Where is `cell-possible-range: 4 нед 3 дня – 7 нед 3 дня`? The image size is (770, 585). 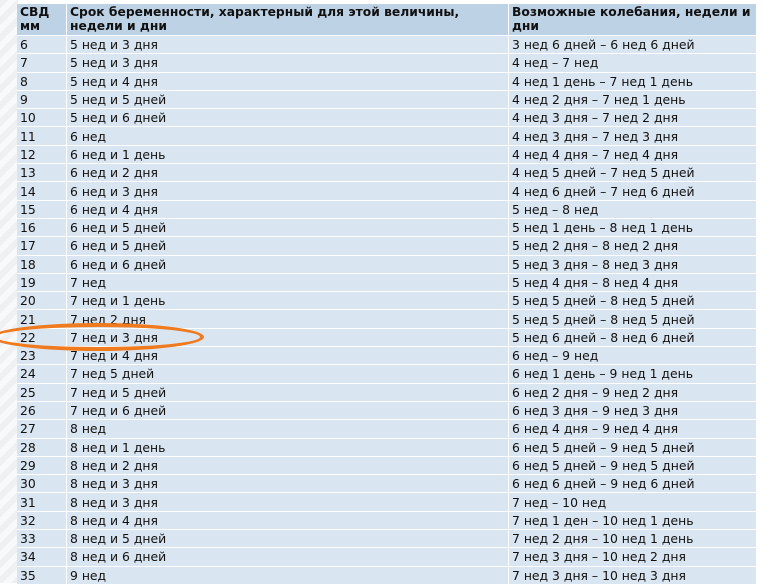
cell-possible-range: 4 нед 3 дня – 7 нед 3 дня is located at coordinates (633, 136).